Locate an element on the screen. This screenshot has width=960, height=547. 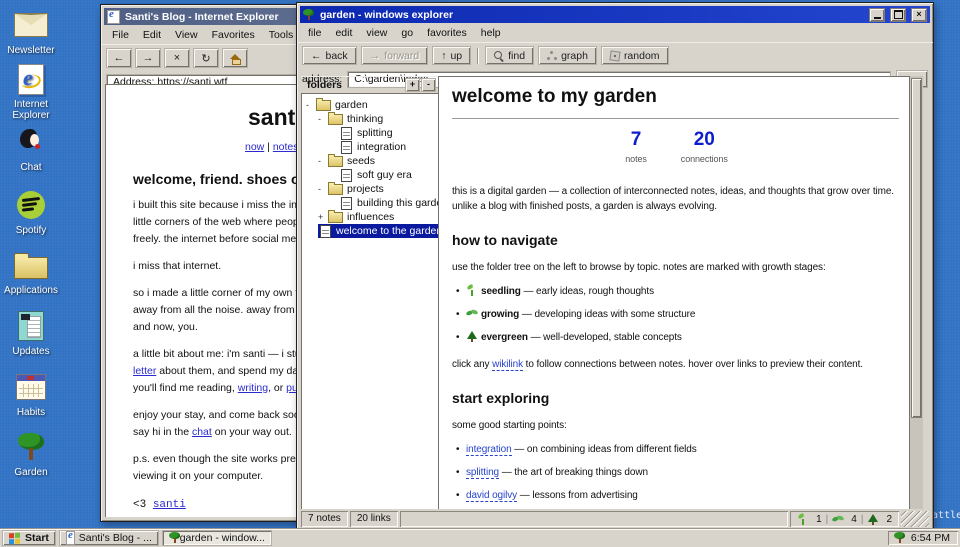
tree-item-welcome-to-the-garden: welcome to the garden is located at coordinates (369, 231).